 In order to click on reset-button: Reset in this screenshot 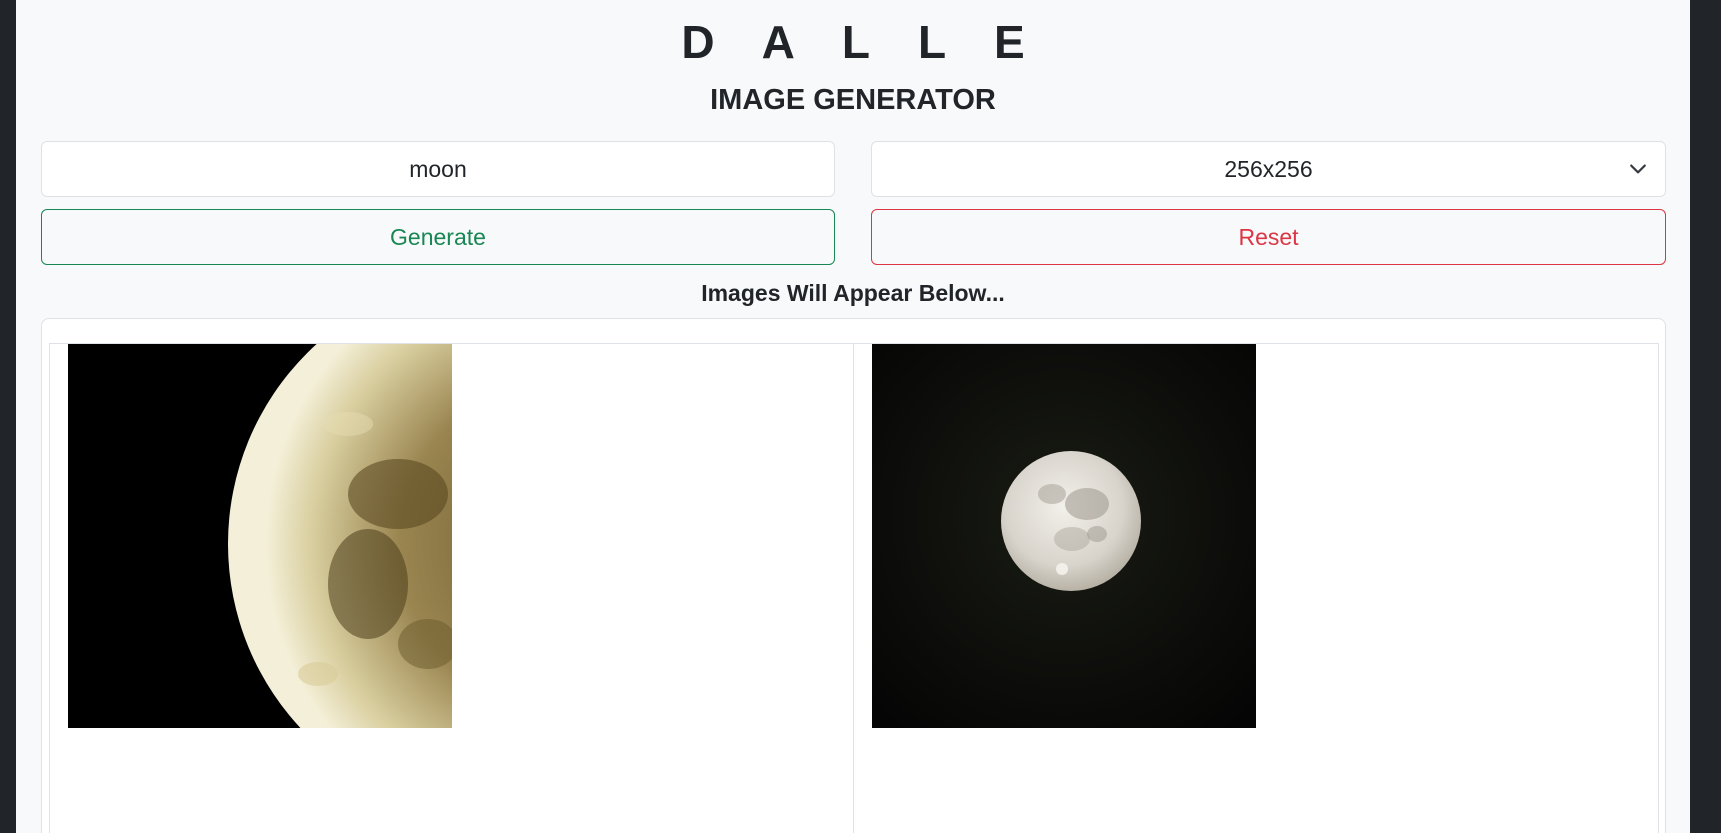, I will do `click(1268, 237)`.